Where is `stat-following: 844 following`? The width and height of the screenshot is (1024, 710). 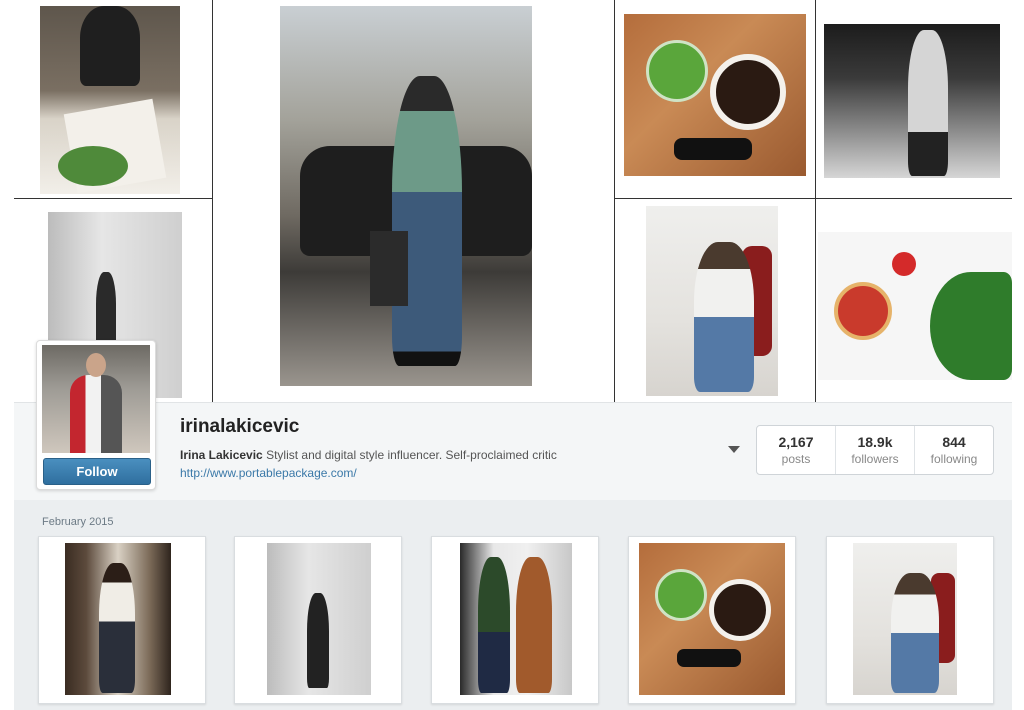 stat-following: 844 following is located at coordinates (954, 450).